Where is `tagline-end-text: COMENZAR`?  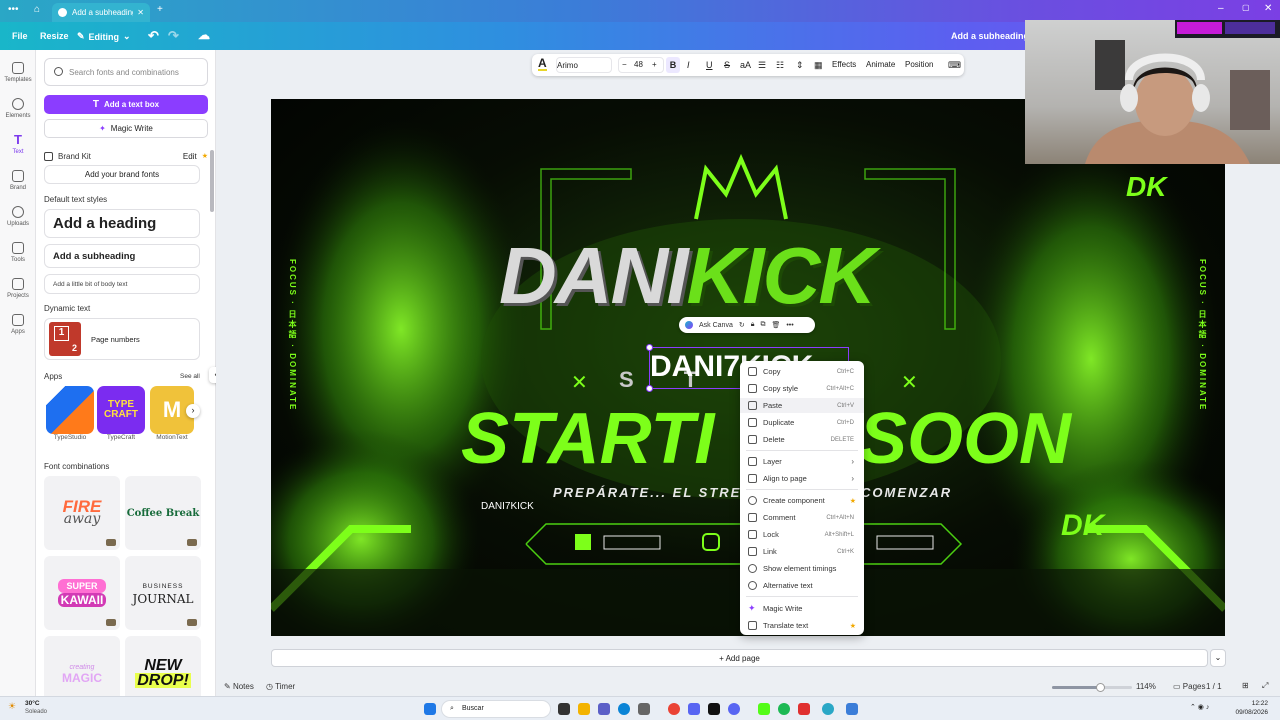
tagline-end-text: COMENZAR is located at coordinates (906, 492).